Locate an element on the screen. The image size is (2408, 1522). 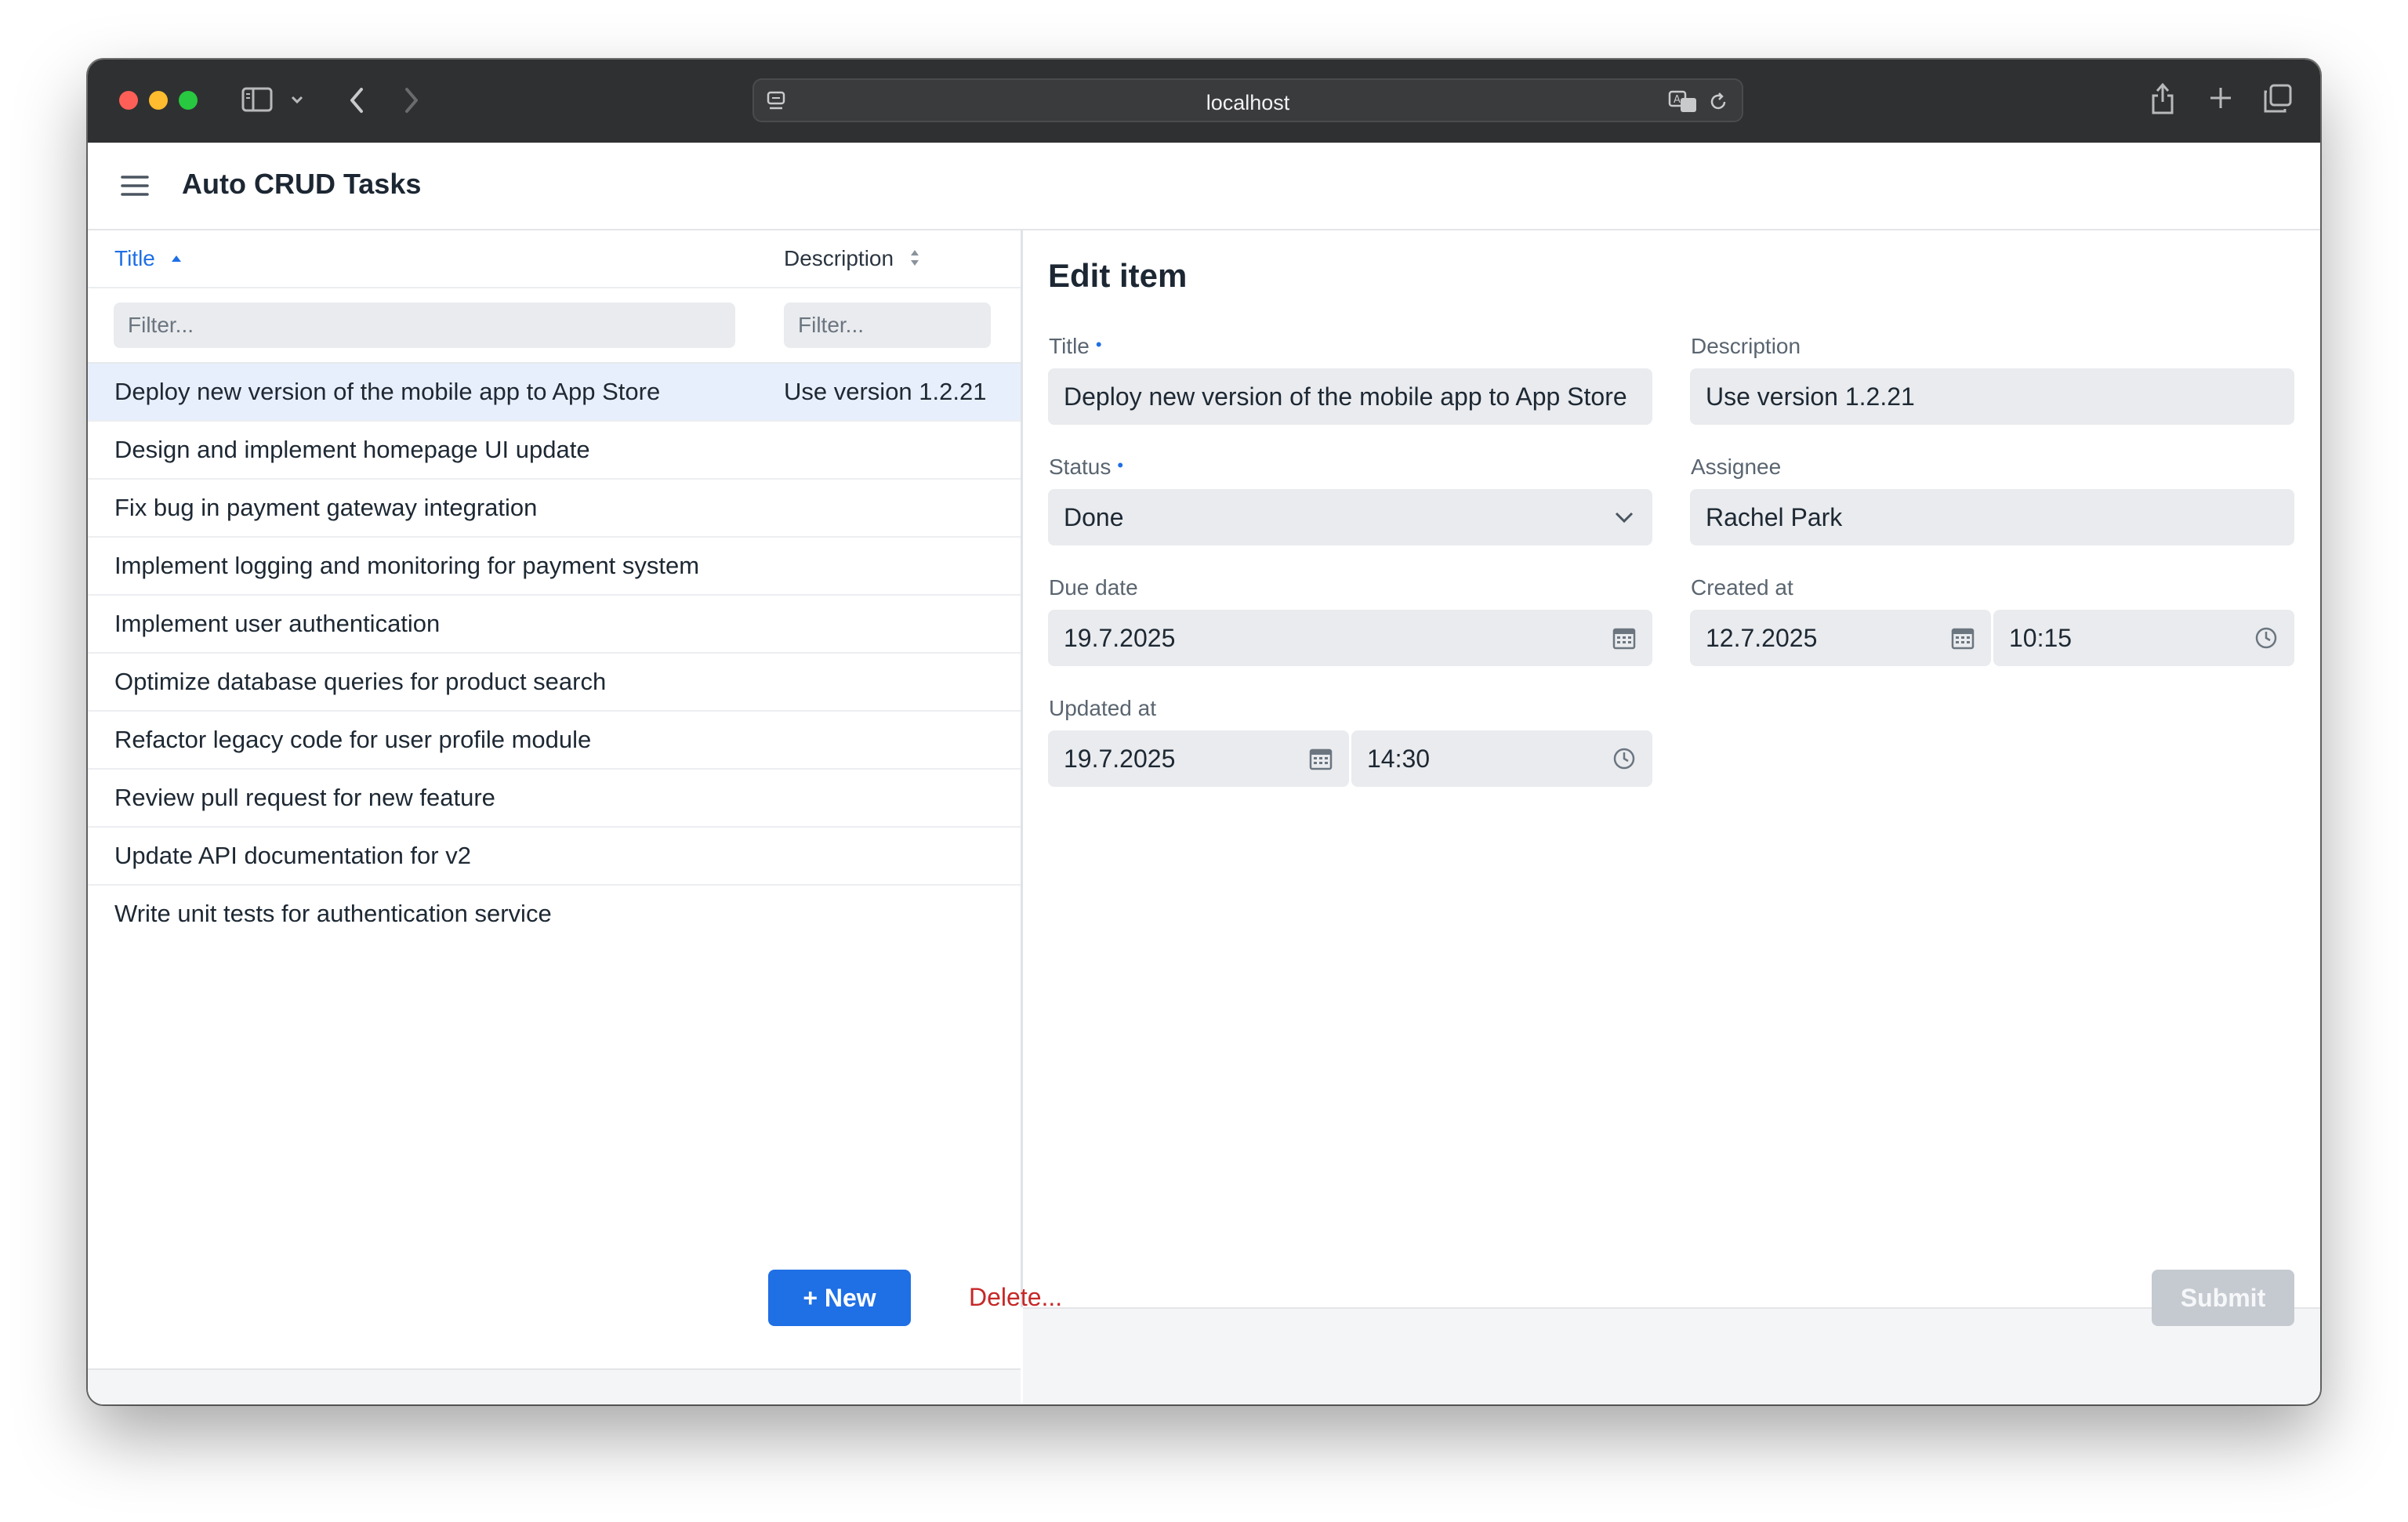
description-field-value: Use version 1.2.21 is located at coordinates (1810, 396).